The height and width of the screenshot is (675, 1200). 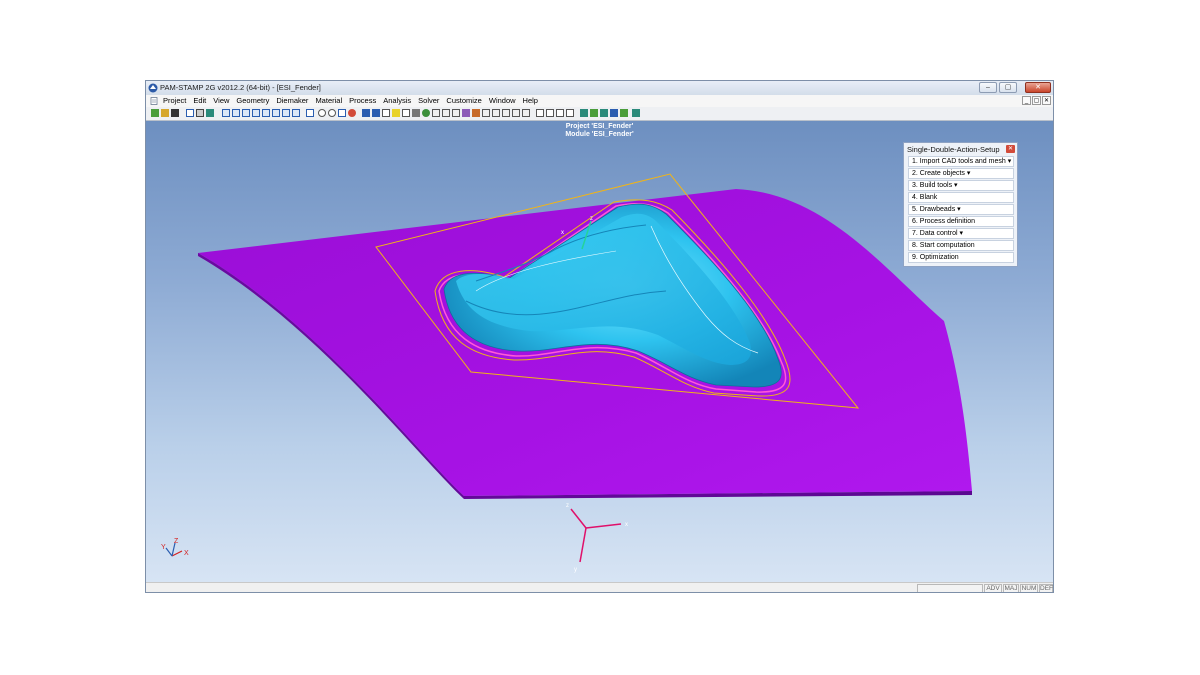 I want to click on stop-icon, so click(x=352, y=113).